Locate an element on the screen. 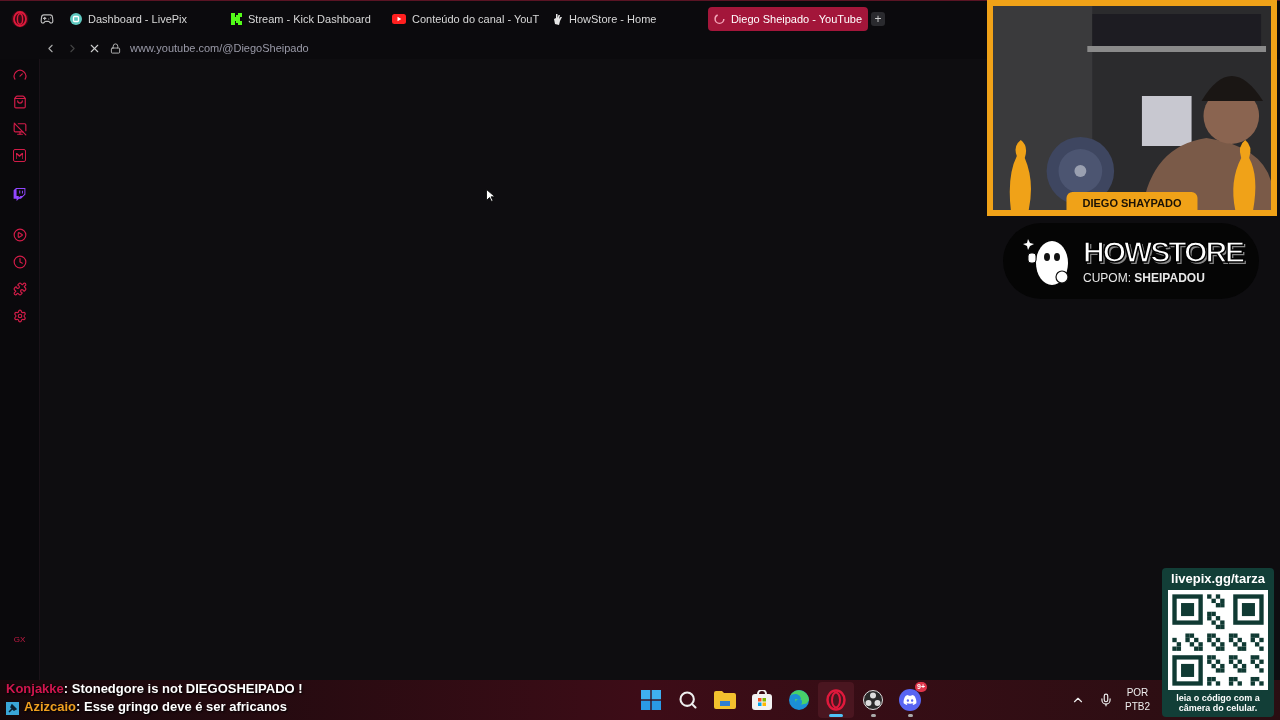 This screenshot has width=1280, height=720. puzzle-icon is located at coordinates (19, 289).